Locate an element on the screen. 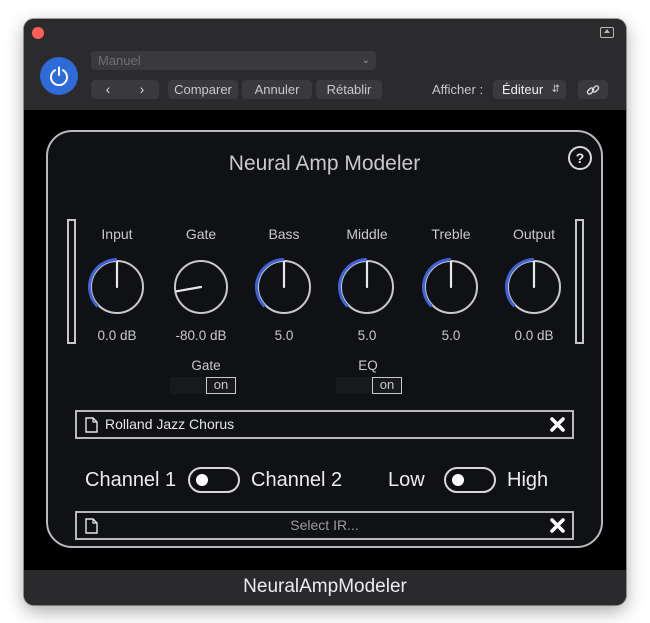  chevron-updown-icon: ⇵ is located at coordinates (555, 89).